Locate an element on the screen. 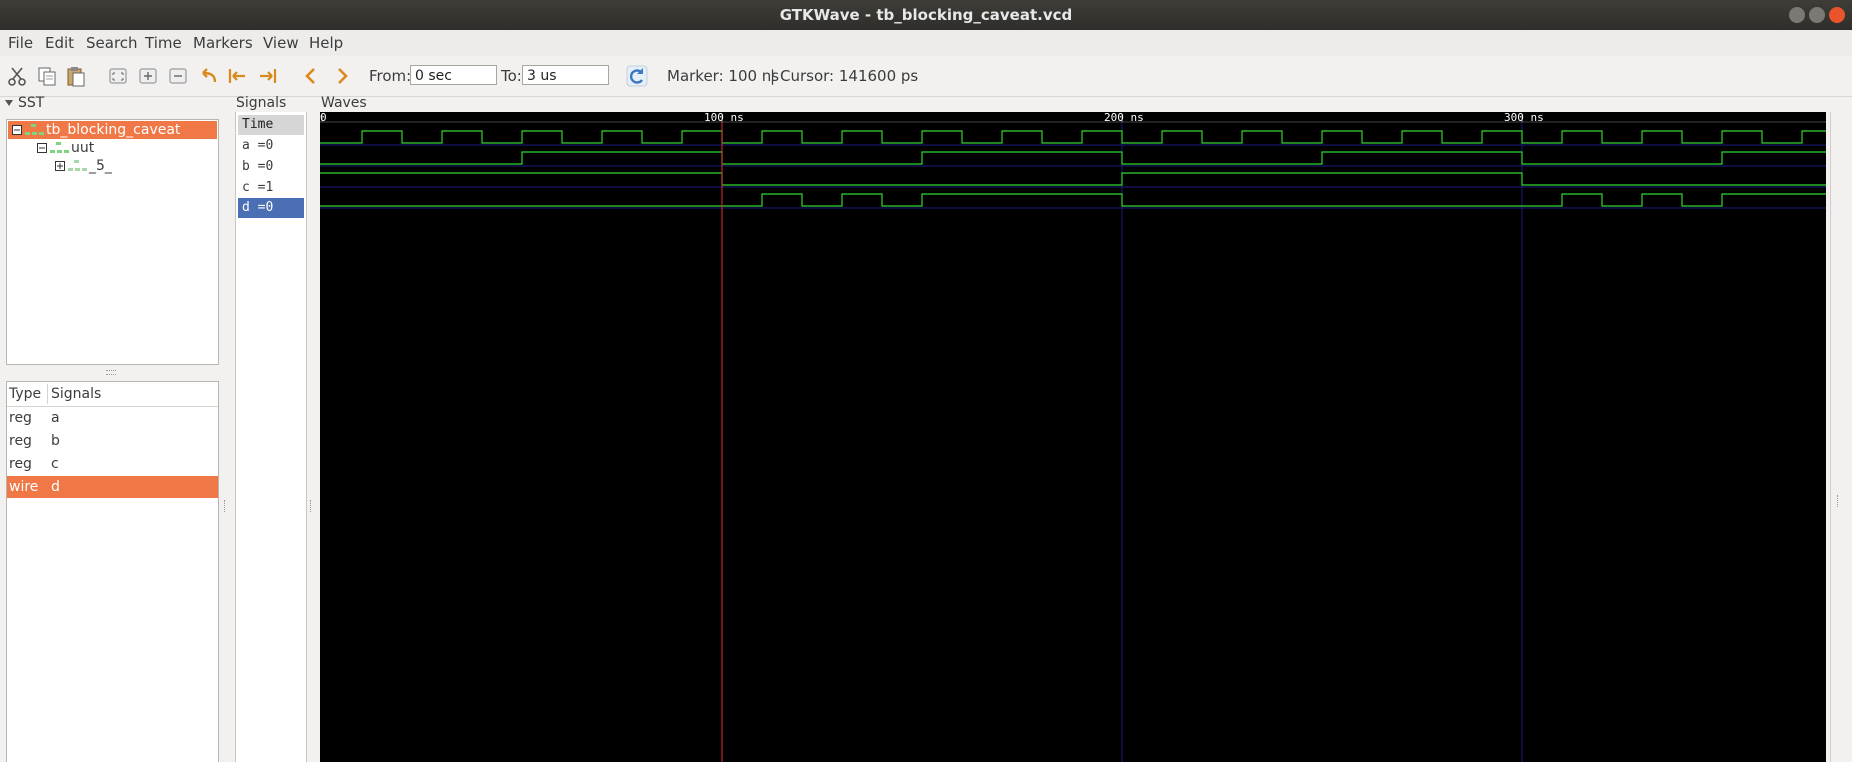 Image resolution: width=1852 pixels, height=762 pixels. menu-view: View is located at coordinates (281, 43).